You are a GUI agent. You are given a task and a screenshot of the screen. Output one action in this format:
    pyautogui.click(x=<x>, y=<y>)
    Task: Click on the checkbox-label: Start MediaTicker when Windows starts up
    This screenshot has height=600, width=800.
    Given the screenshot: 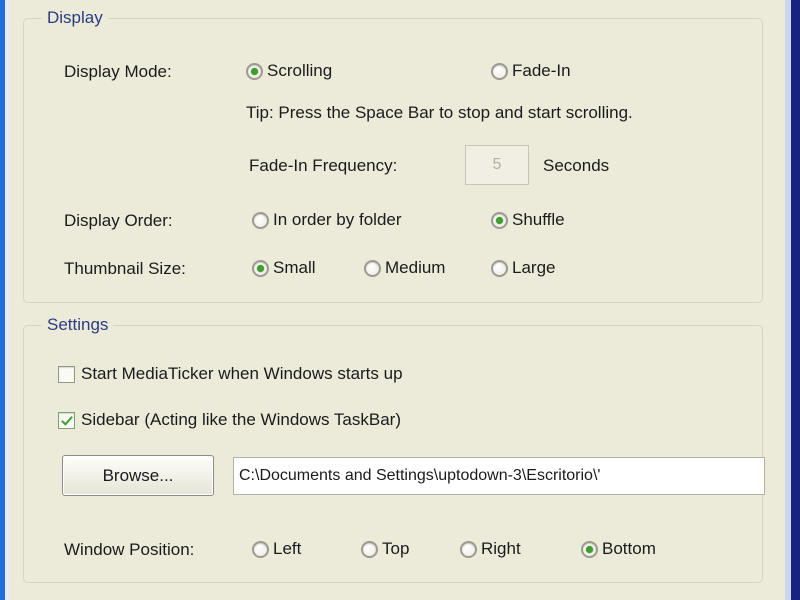 What is the action you would take?
    pyautogui.click(x=242, y=373)
    